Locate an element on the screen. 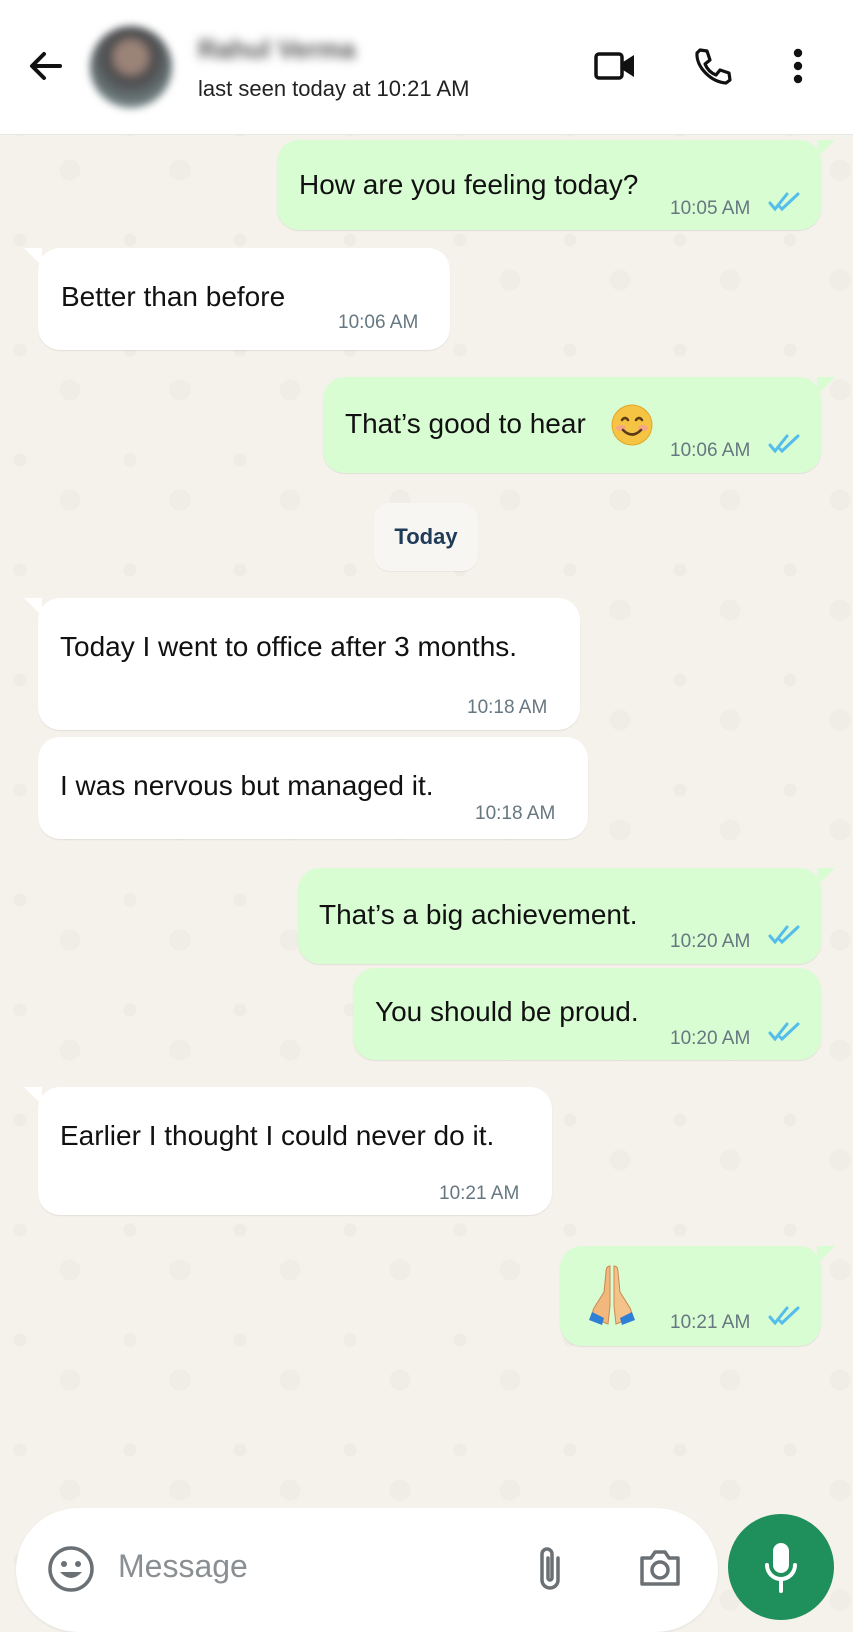 The height and width of the screenshot is (1632, 853). message-bubble-incoming: Better than before 10:06 AM is located at coordinates (237, 299).